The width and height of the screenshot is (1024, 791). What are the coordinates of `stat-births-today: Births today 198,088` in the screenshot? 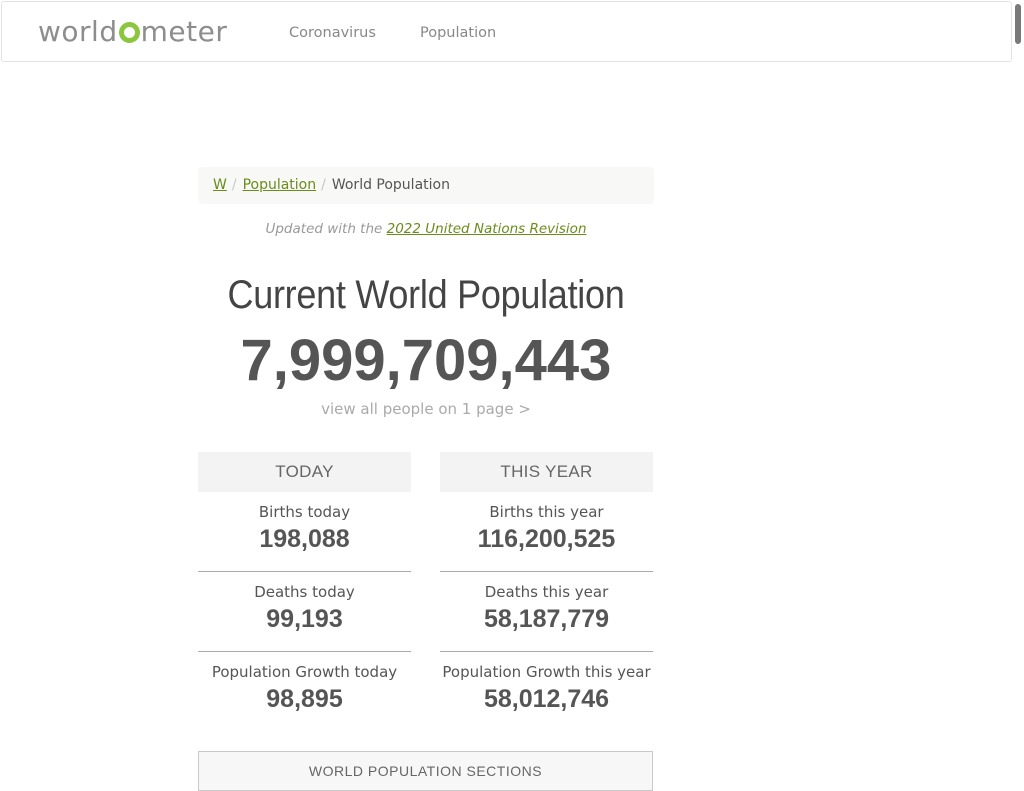 It's located at (304, 532).